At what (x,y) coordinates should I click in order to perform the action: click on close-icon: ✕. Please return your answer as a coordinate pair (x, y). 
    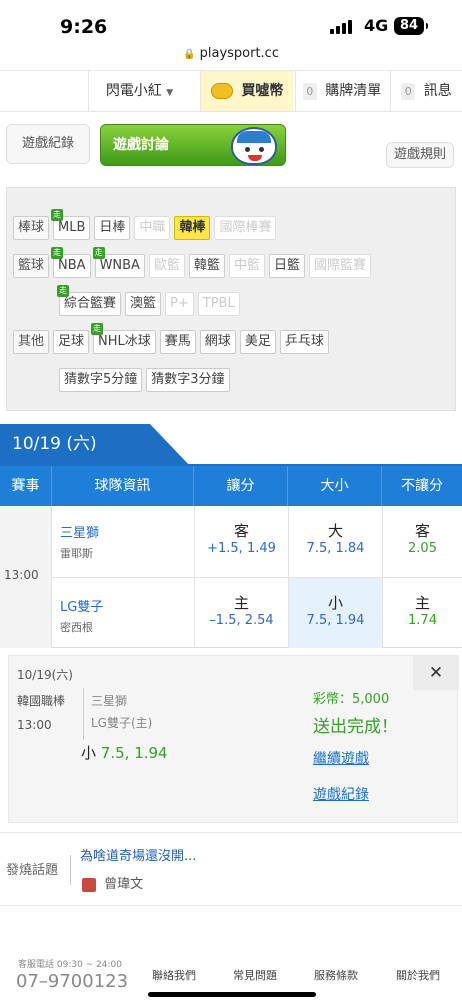
    Looking at the image, I should click on (436, 673).